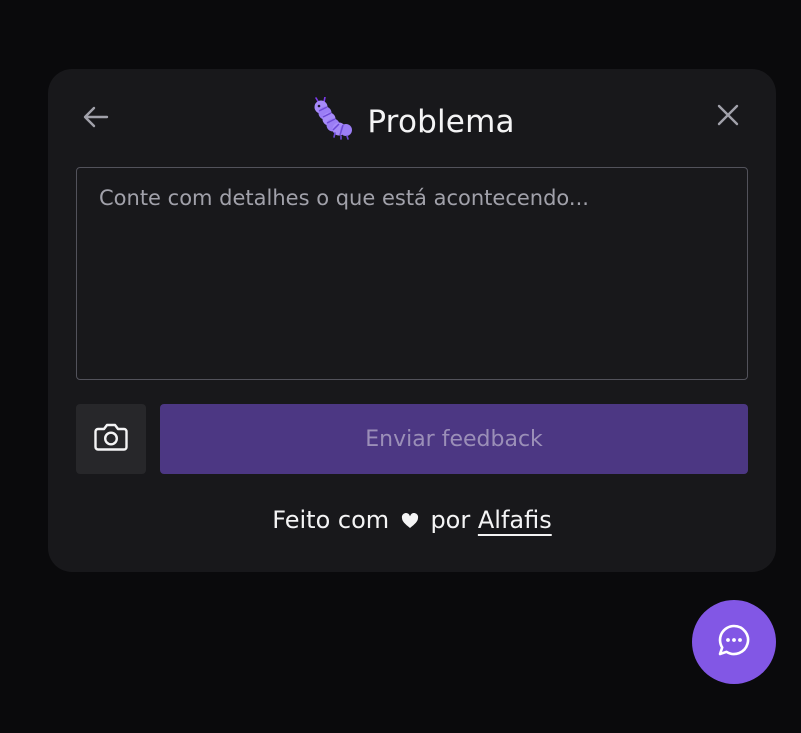 The width and height of the screenshot is (801, 733). I want to click on camera-icon, so click(111, 439).